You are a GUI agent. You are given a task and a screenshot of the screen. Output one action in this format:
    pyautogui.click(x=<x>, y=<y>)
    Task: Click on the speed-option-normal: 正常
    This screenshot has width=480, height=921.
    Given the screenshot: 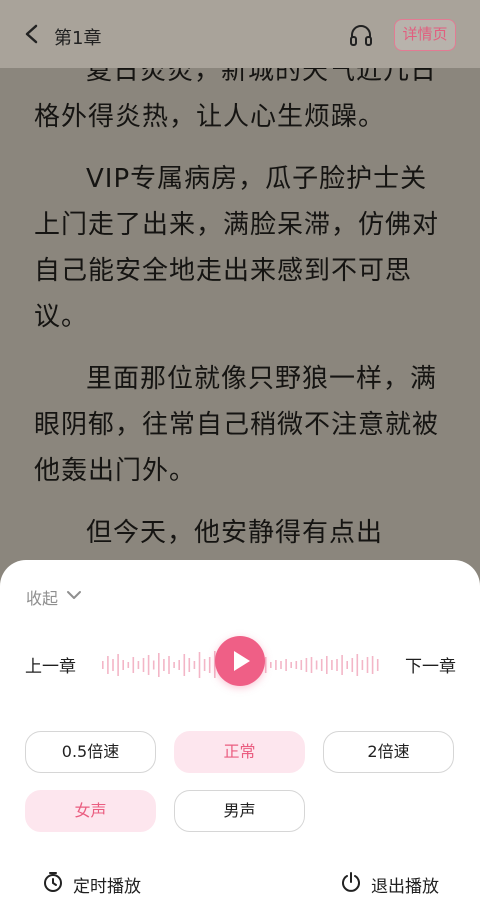 What is the action you would take?
    pyautogui.click(x=239, y=752)
    